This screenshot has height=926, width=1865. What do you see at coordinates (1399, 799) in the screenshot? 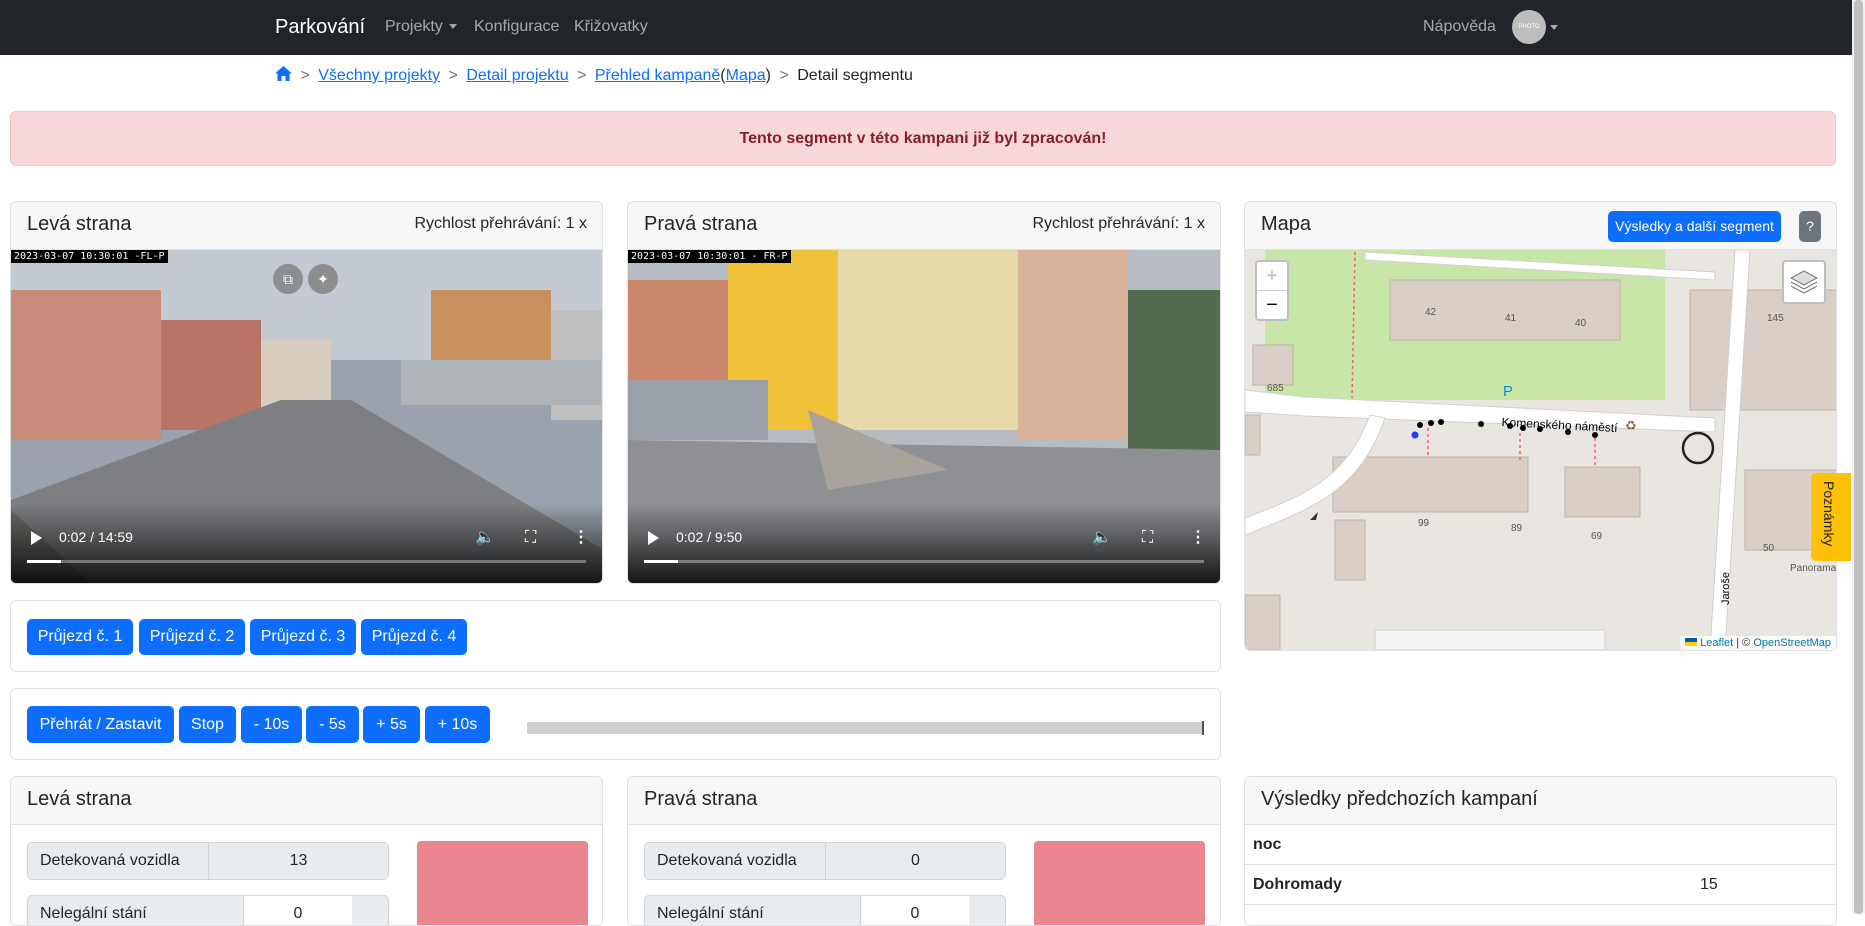
I see `previous-results-title: Výsledky předchozích kampaní` at bounding box center [1399, 799].